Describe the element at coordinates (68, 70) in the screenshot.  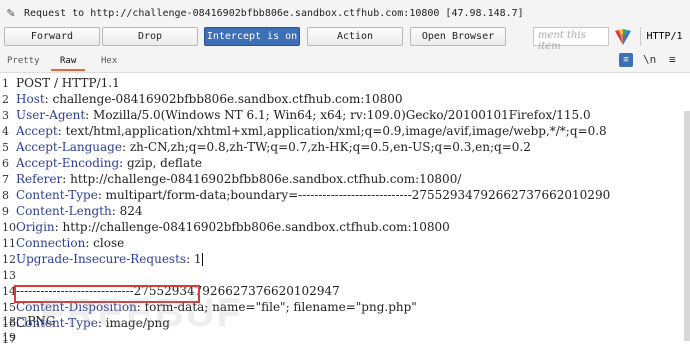
I see `active-tab-indicator` at that location.